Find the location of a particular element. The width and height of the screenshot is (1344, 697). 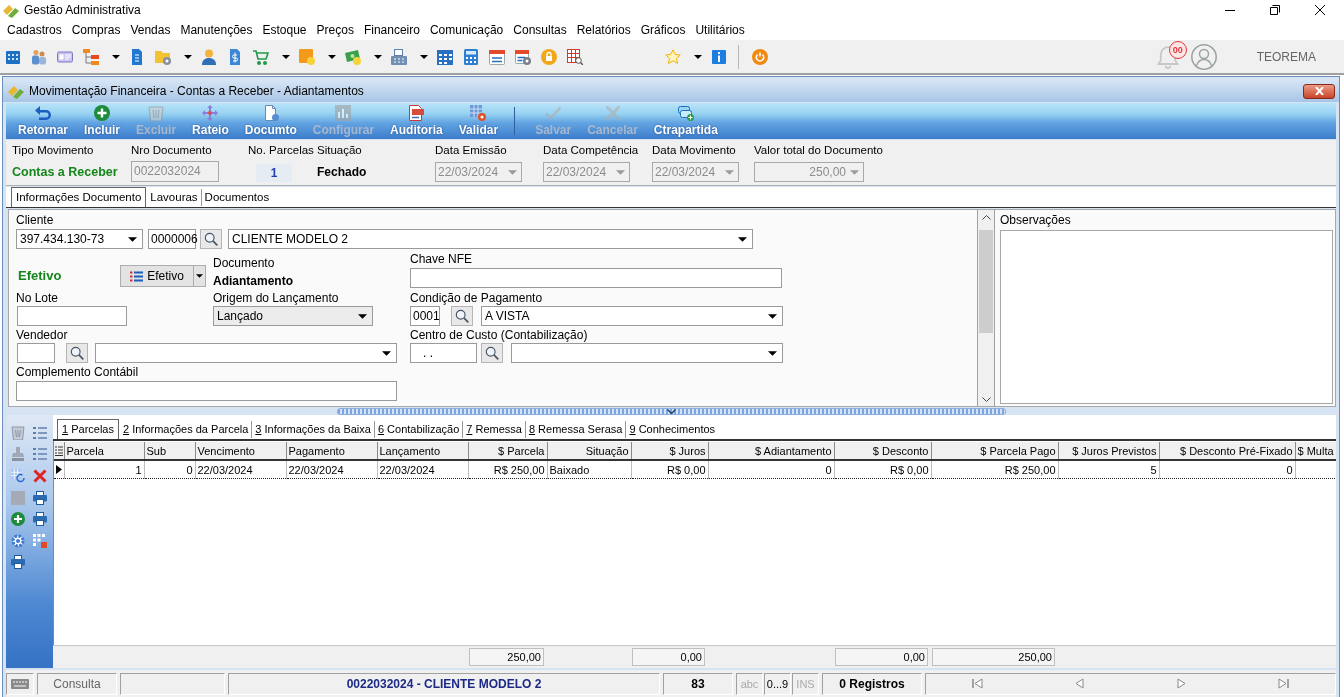

person-icon is located at coordinates (209, 56).